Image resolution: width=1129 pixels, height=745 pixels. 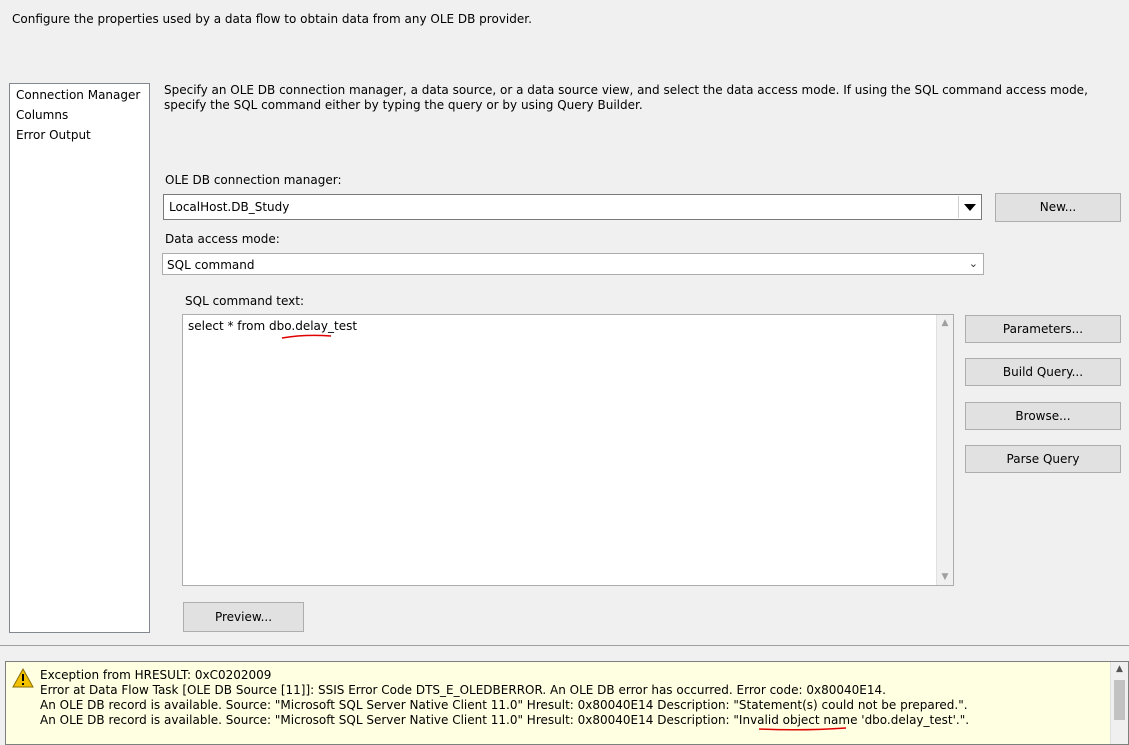 I want to click on sql-scrollbar: ▲ ▼, so click(x=944, y=450).